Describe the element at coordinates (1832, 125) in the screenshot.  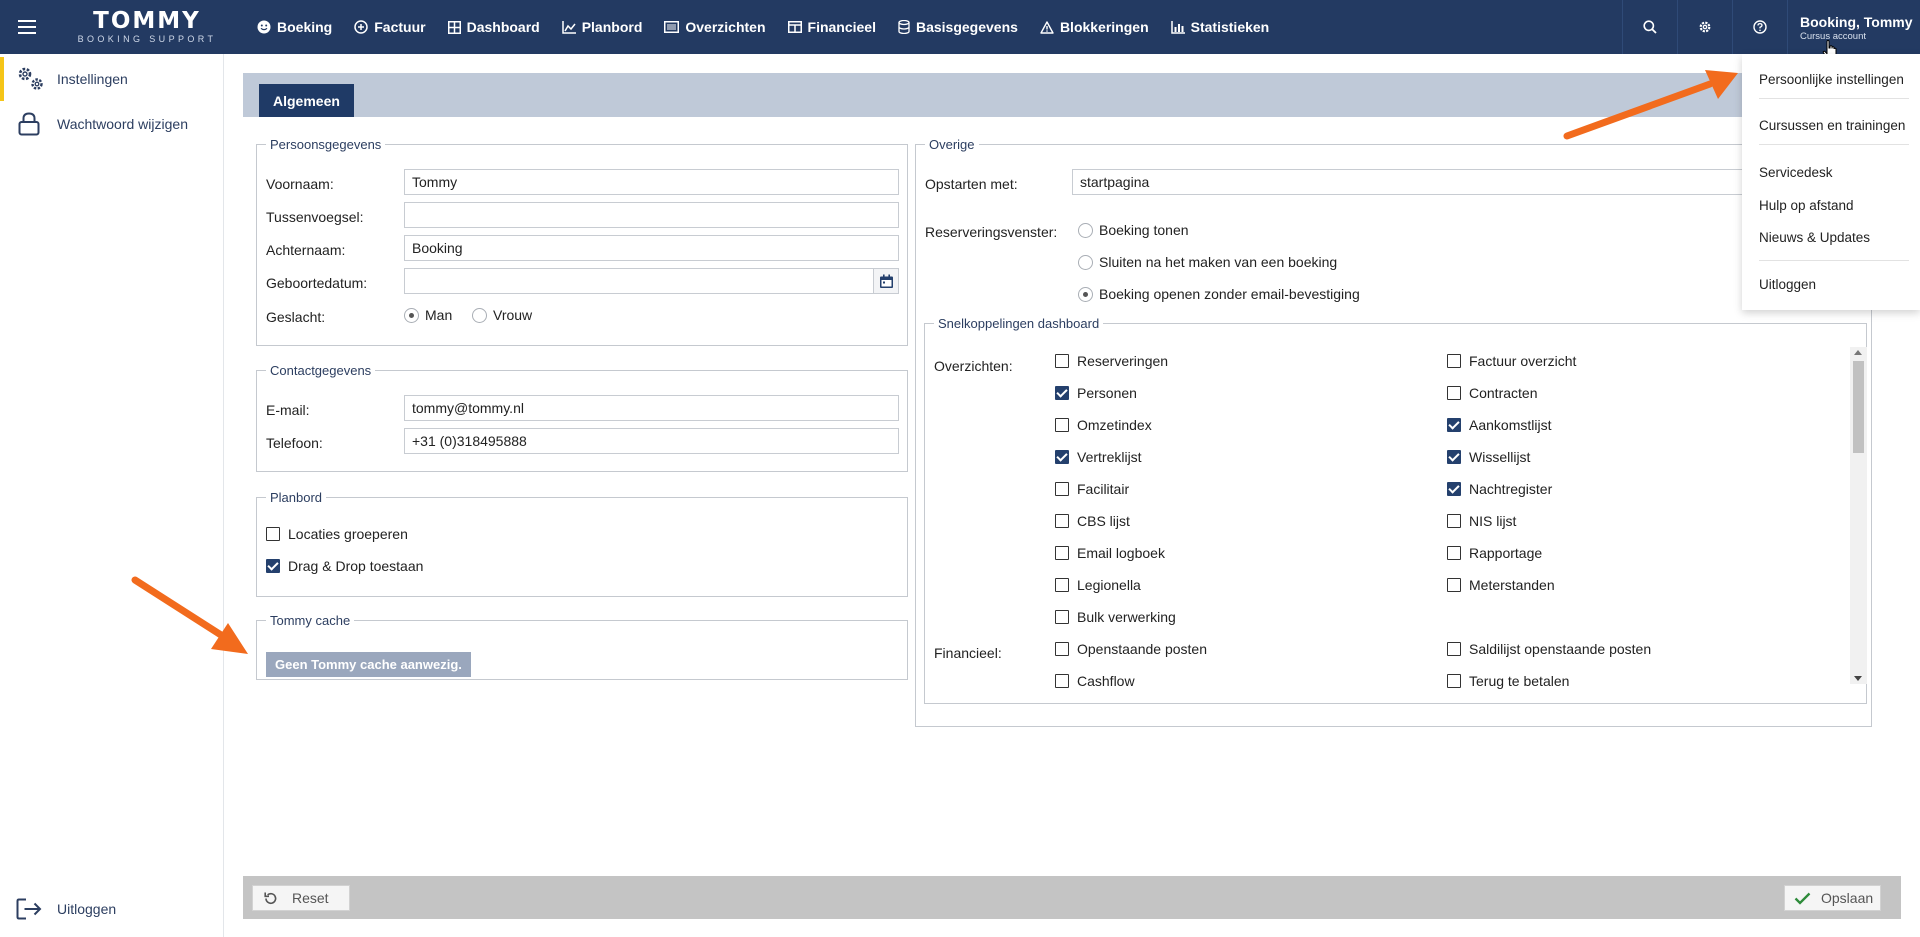
I see `menu-item-cursussen: Cursussen en trainingen` at that location.